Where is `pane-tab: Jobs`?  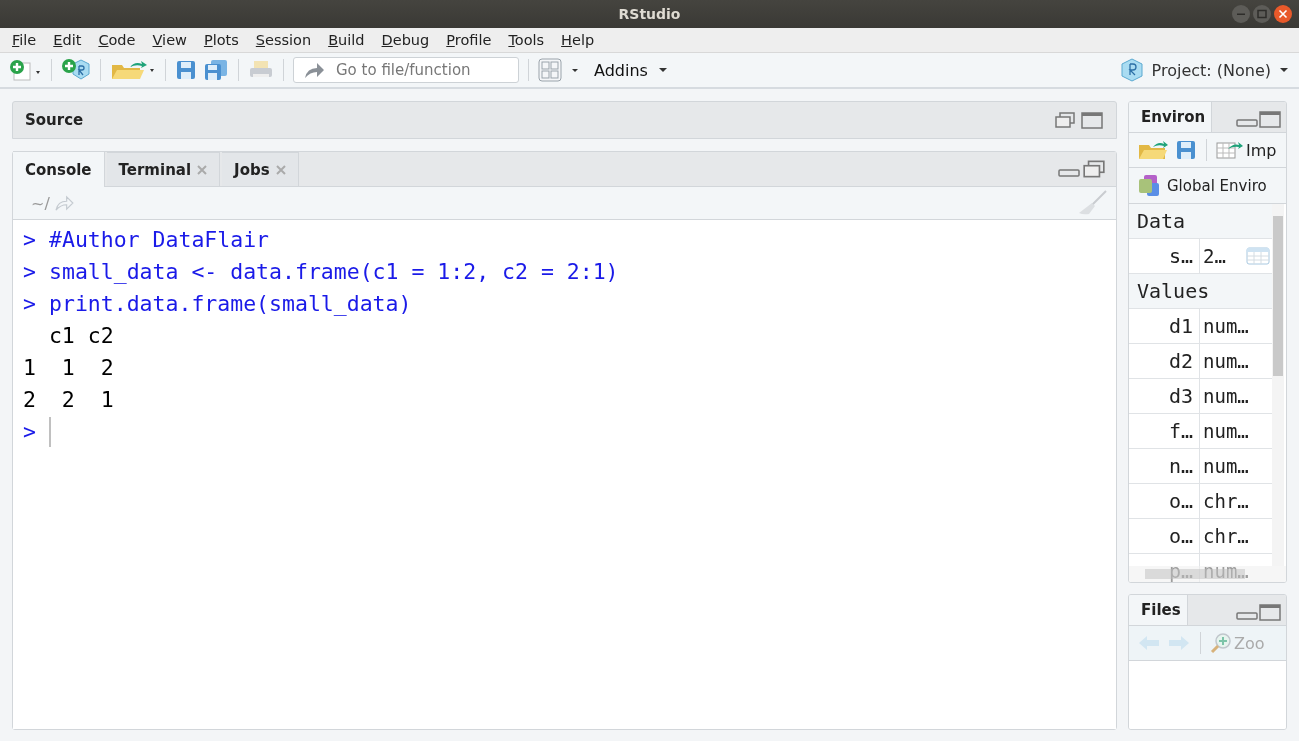
pane-tab: Jobs is located at coordinates (260, 169).